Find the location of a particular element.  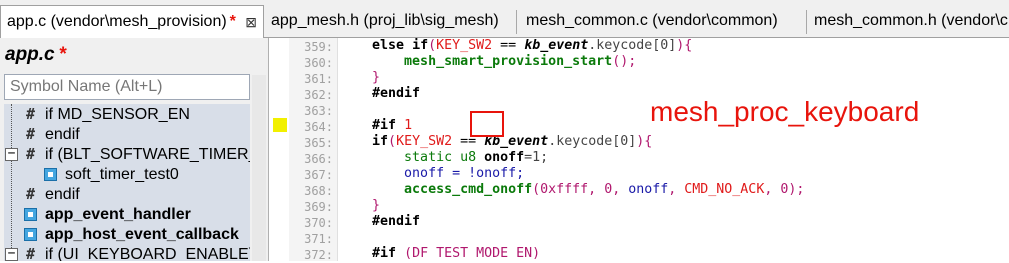

line-number: 360: is located at coordinates (318, 63).